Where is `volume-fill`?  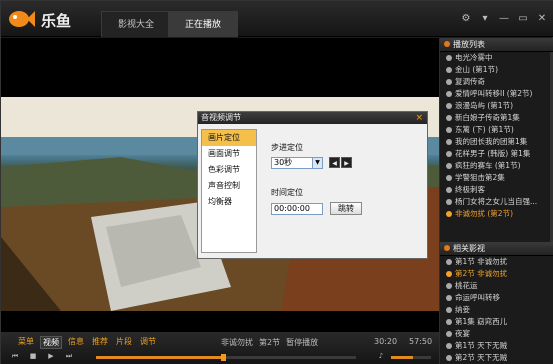
volume-fill is located at coordinates (402, 357).